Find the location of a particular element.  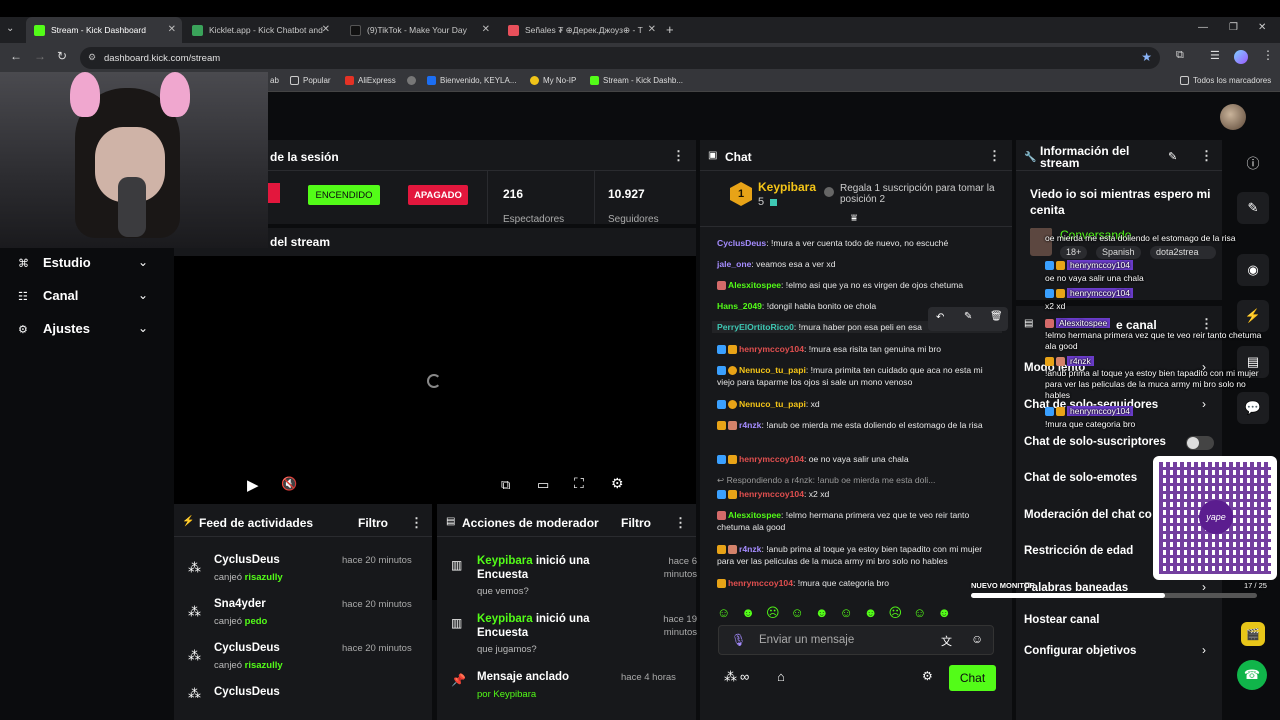

new-tab-icon: + is located at coordinates (670, 29).